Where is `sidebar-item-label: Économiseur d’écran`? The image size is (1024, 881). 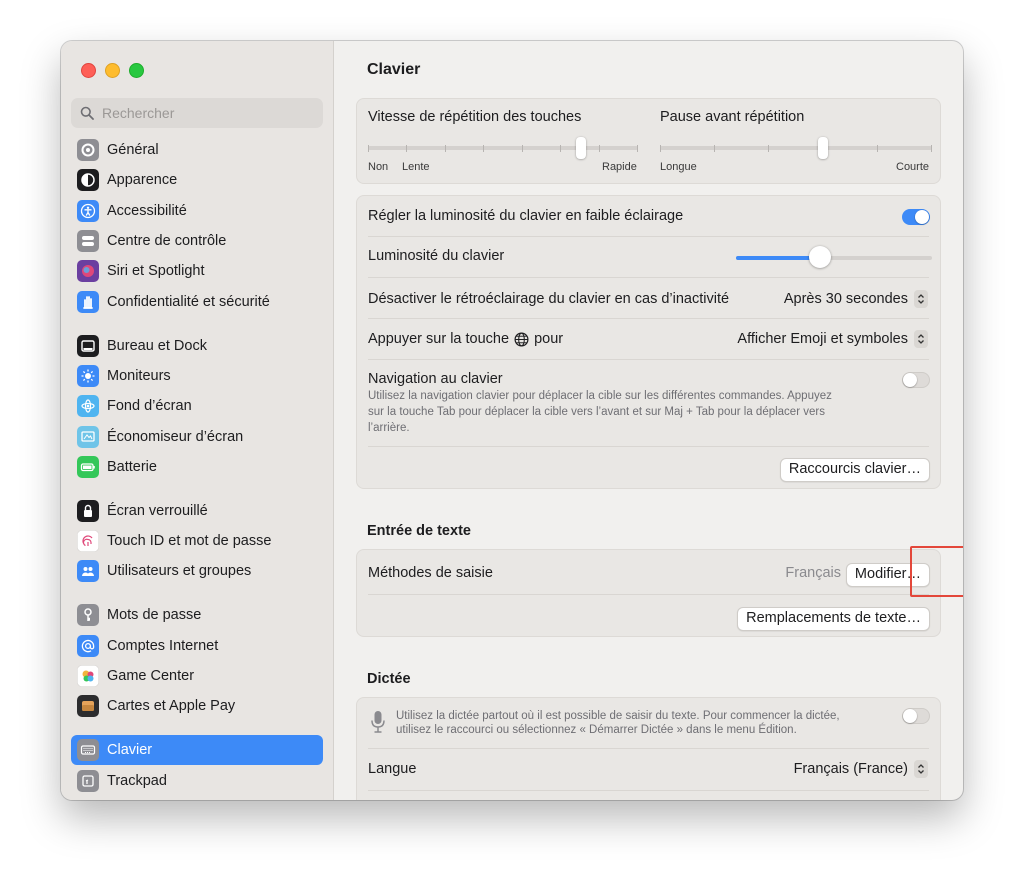
sidebar-item-label: Économiseur d’écran is located at coordinates (175, 436).